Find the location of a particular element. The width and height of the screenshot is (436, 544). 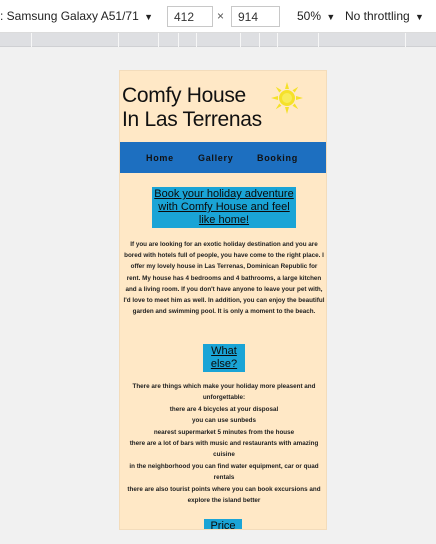

site-title-line2: In Las Terrenas is located at coordinates (192, 119).